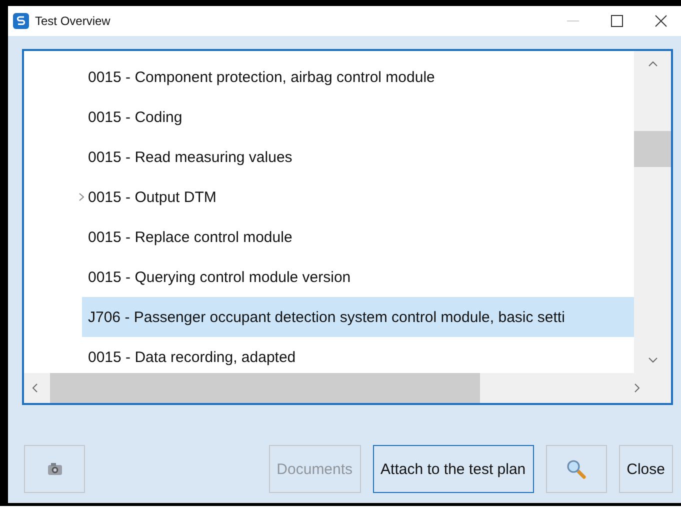  What do you see at coordinates (652, 212) in the screenshot?
I see `vertical-scrollbar` at bounding box center [652, 212].